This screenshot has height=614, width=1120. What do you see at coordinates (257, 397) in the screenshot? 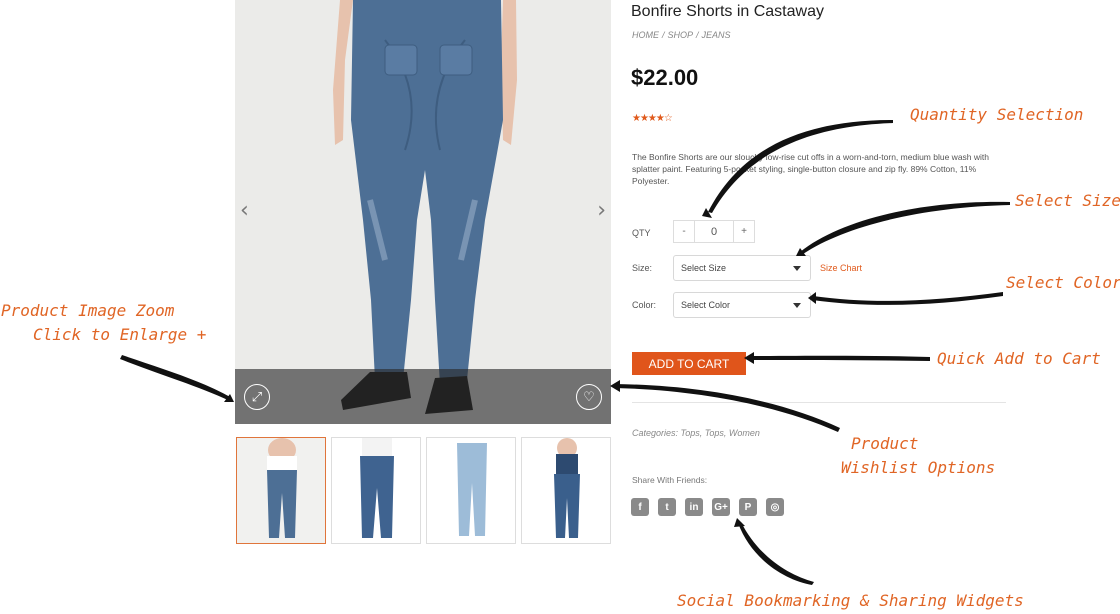
I see `zoom-icon: ⤢` at bounding box center [257, 397].